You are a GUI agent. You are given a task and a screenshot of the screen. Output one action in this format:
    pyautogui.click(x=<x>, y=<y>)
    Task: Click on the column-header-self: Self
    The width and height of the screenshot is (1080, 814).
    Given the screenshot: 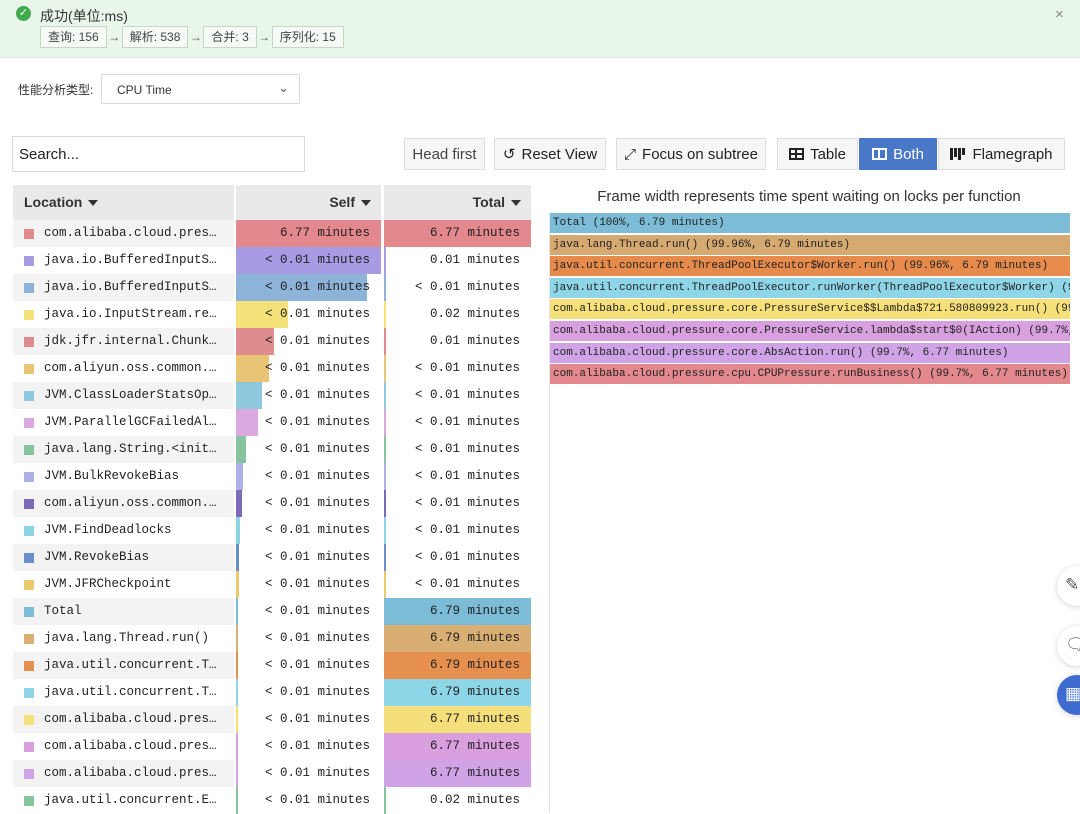 What is the action you would take?
    pyautogui.click(x=308, y=202)
    